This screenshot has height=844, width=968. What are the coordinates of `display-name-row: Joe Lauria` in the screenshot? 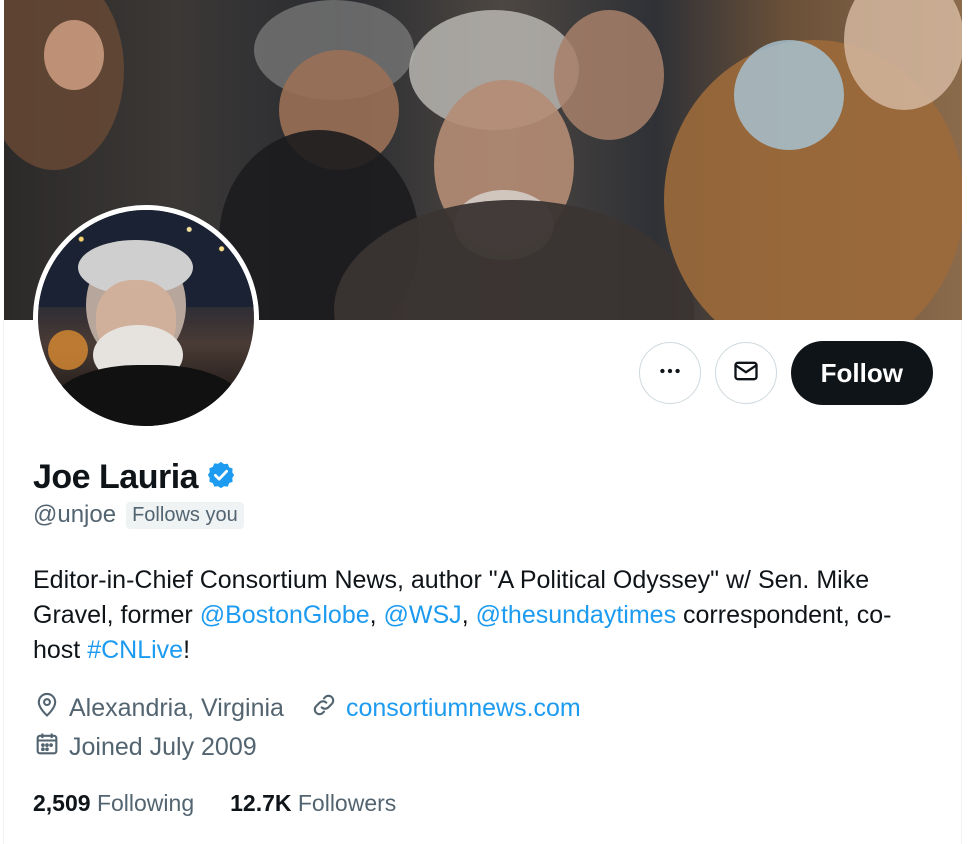 It's located at (134, 477).